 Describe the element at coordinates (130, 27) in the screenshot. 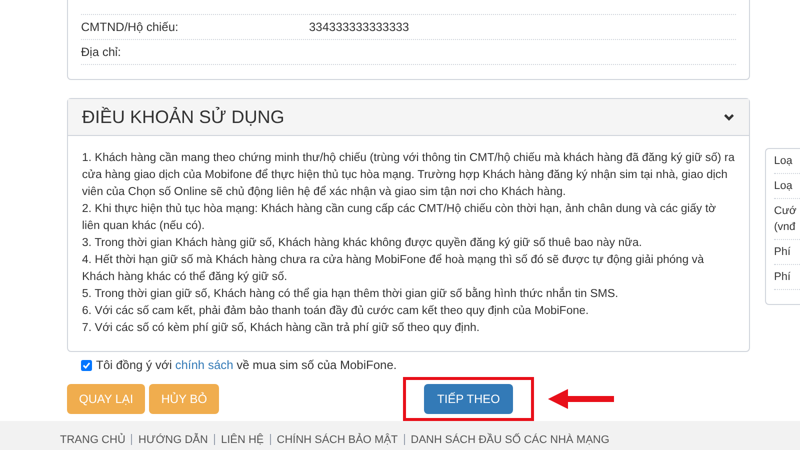

I see `field-label: CMTND/Hộ chiếu:` at that location.